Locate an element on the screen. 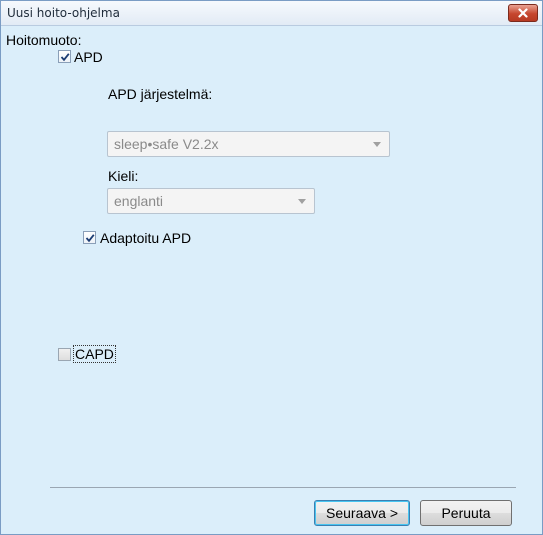  apd-system-label: APD järjestelmä: is located at coordinates (160, 94).